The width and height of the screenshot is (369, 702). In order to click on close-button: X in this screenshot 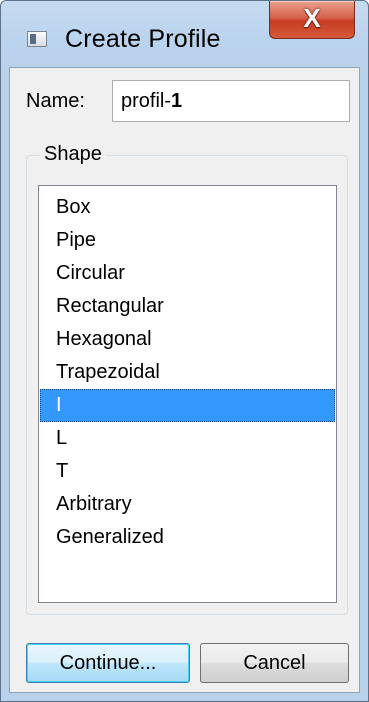, I will do `click(312, 20)`.